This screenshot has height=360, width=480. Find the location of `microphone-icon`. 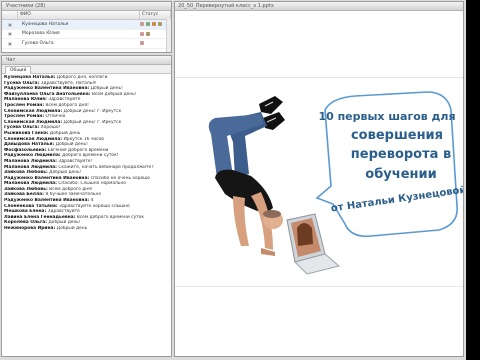

microphone-icon is located at coordinates (154, 24).